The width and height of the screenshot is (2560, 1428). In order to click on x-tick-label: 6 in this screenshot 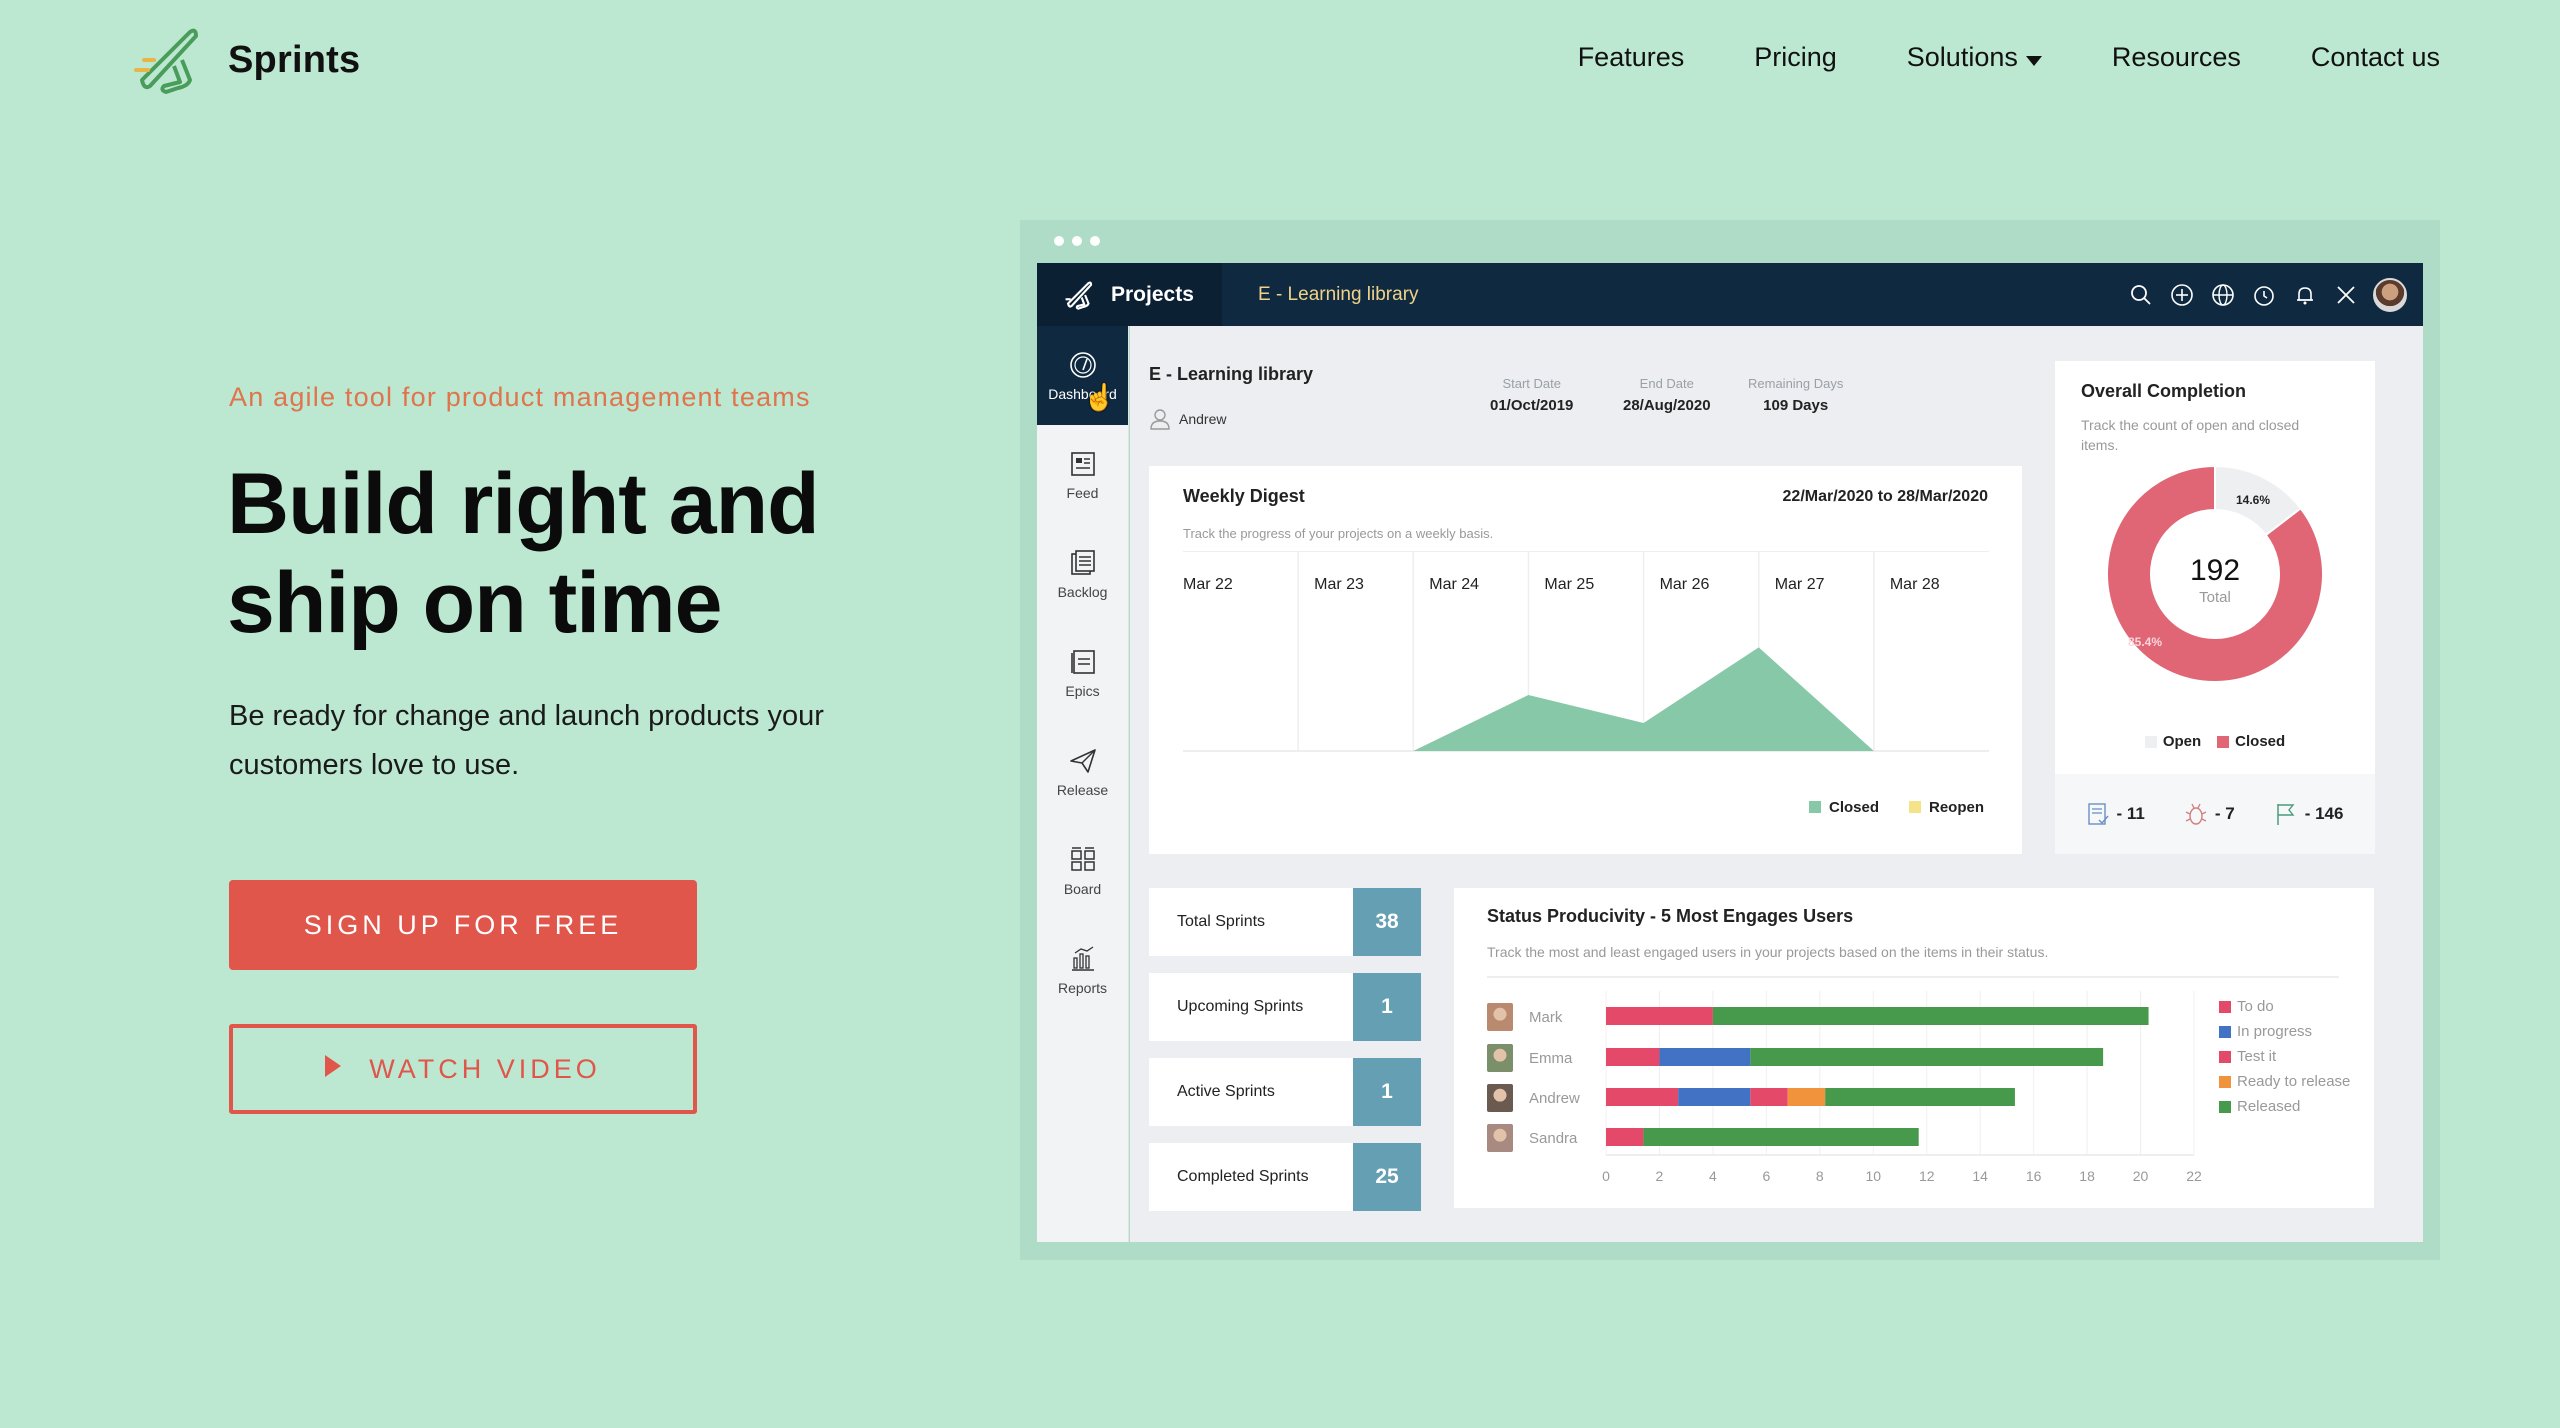, I will do `click(1766, 1176)`.